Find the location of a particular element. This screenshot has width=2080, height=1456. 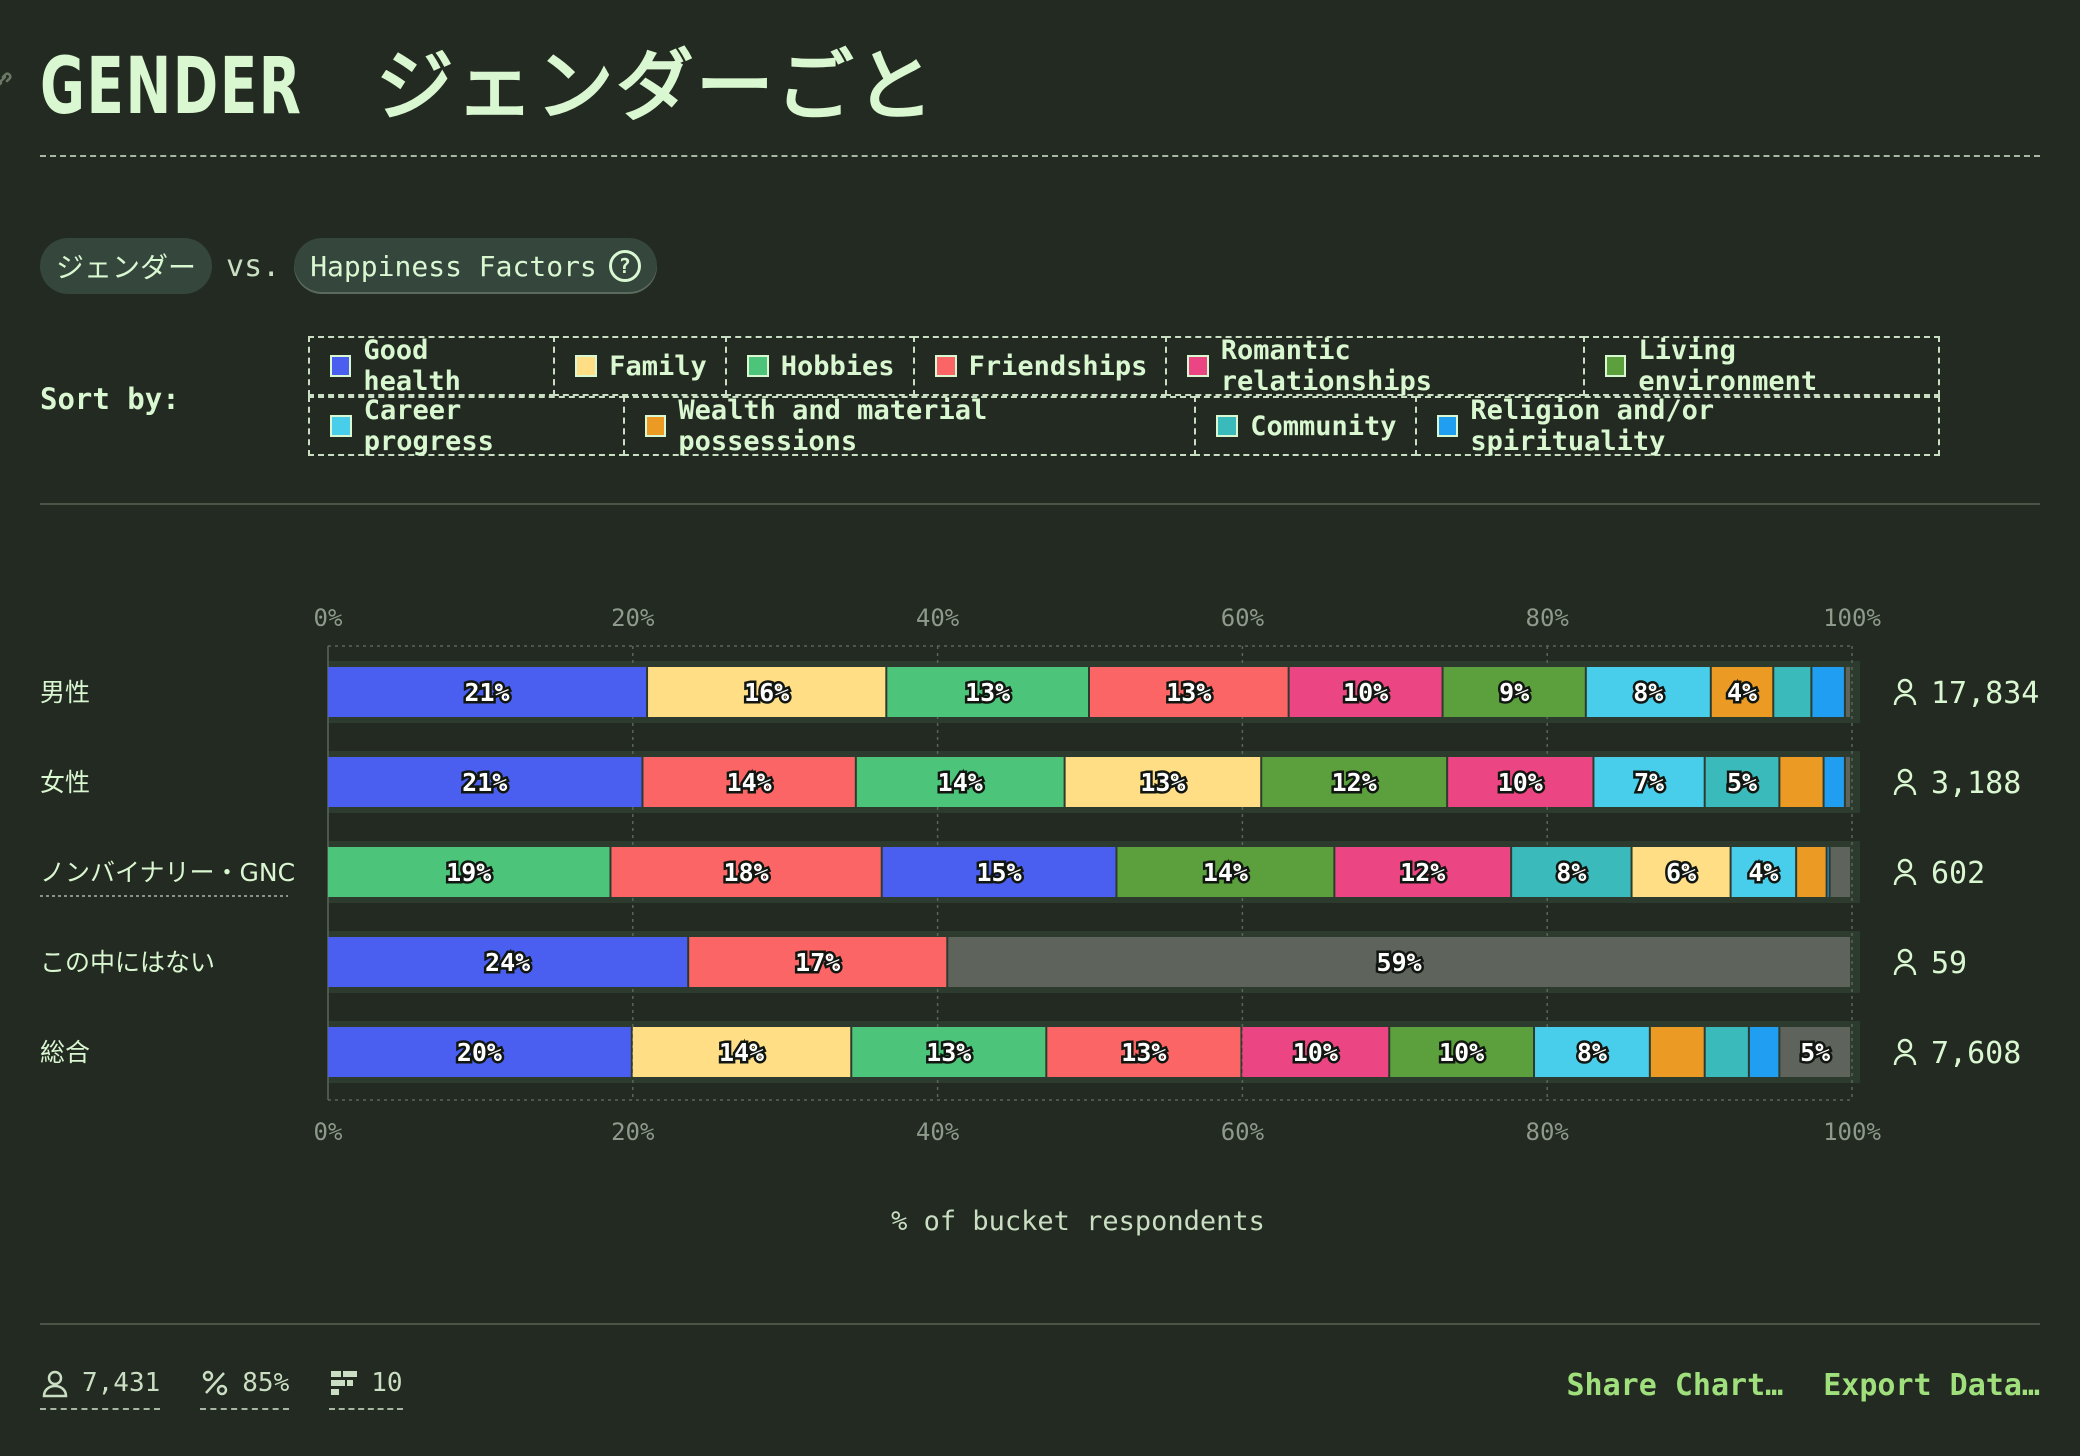

bar-value-label: 59% is located at coordinates (1399, 962).